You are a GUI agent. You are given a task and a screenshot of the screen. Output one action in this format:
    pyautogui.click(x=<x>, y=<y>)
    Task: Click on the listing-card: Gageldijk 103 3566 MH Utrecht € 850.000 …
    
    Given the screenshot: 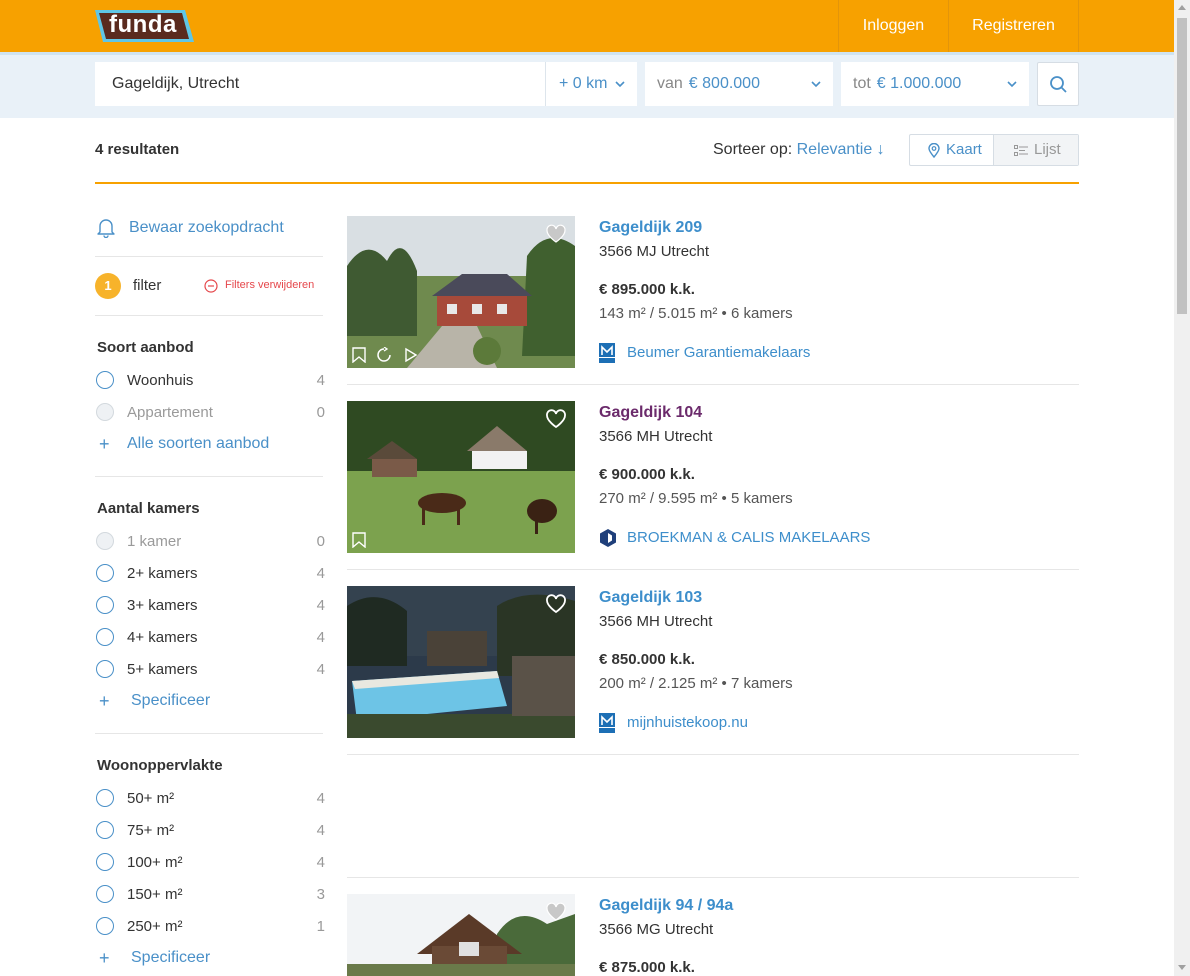 What is the action you would take?
    pyautogui.click(x=713, y=670)
    